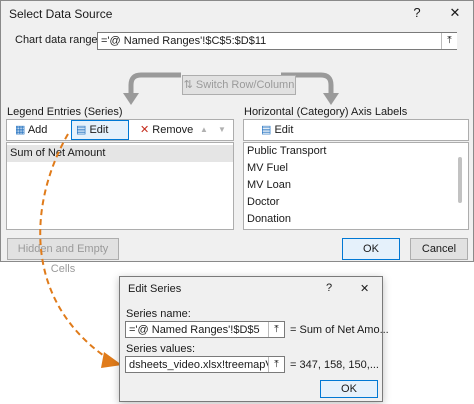 The width and height of the screenshot is (474, 404). I want to click on collapse-name-icon: ⤒, so click(276, 329).